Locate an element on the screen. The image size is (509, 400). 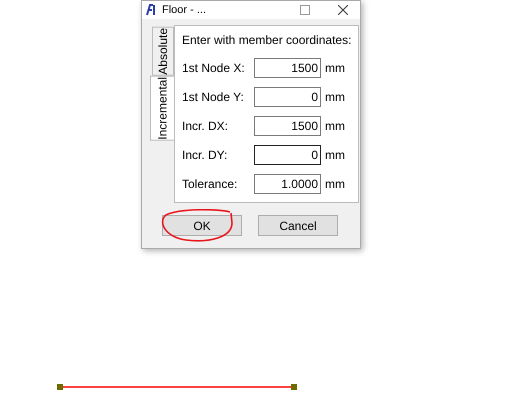
close-icon is located at coordinates (343, 10).